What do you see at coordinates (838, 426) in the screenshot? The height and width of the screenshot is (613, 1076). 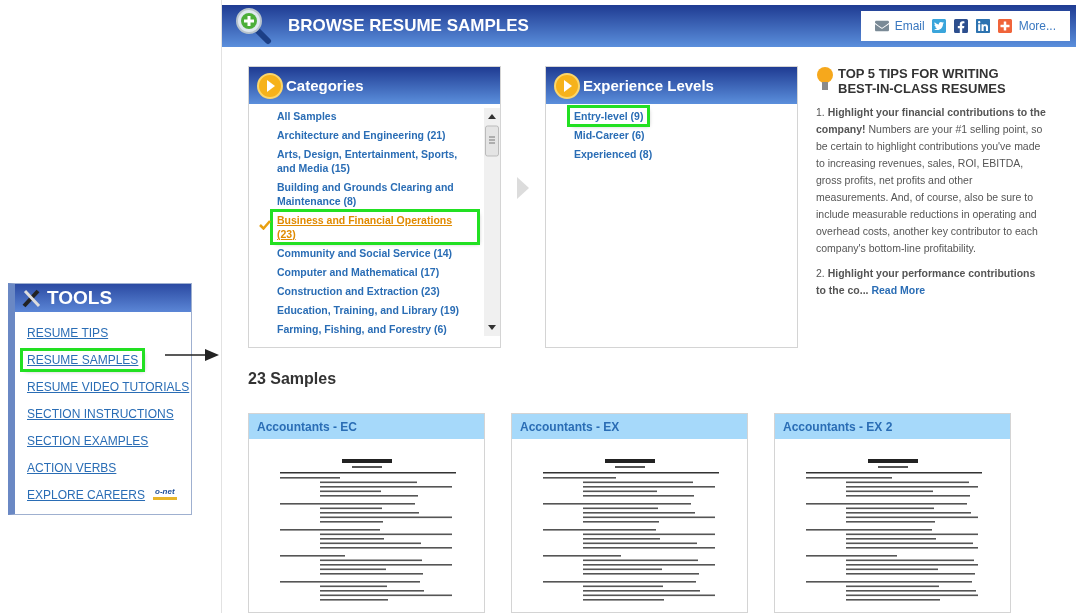 I see `card-title: Accountants - EX 2` at bounding box center [838, 426].